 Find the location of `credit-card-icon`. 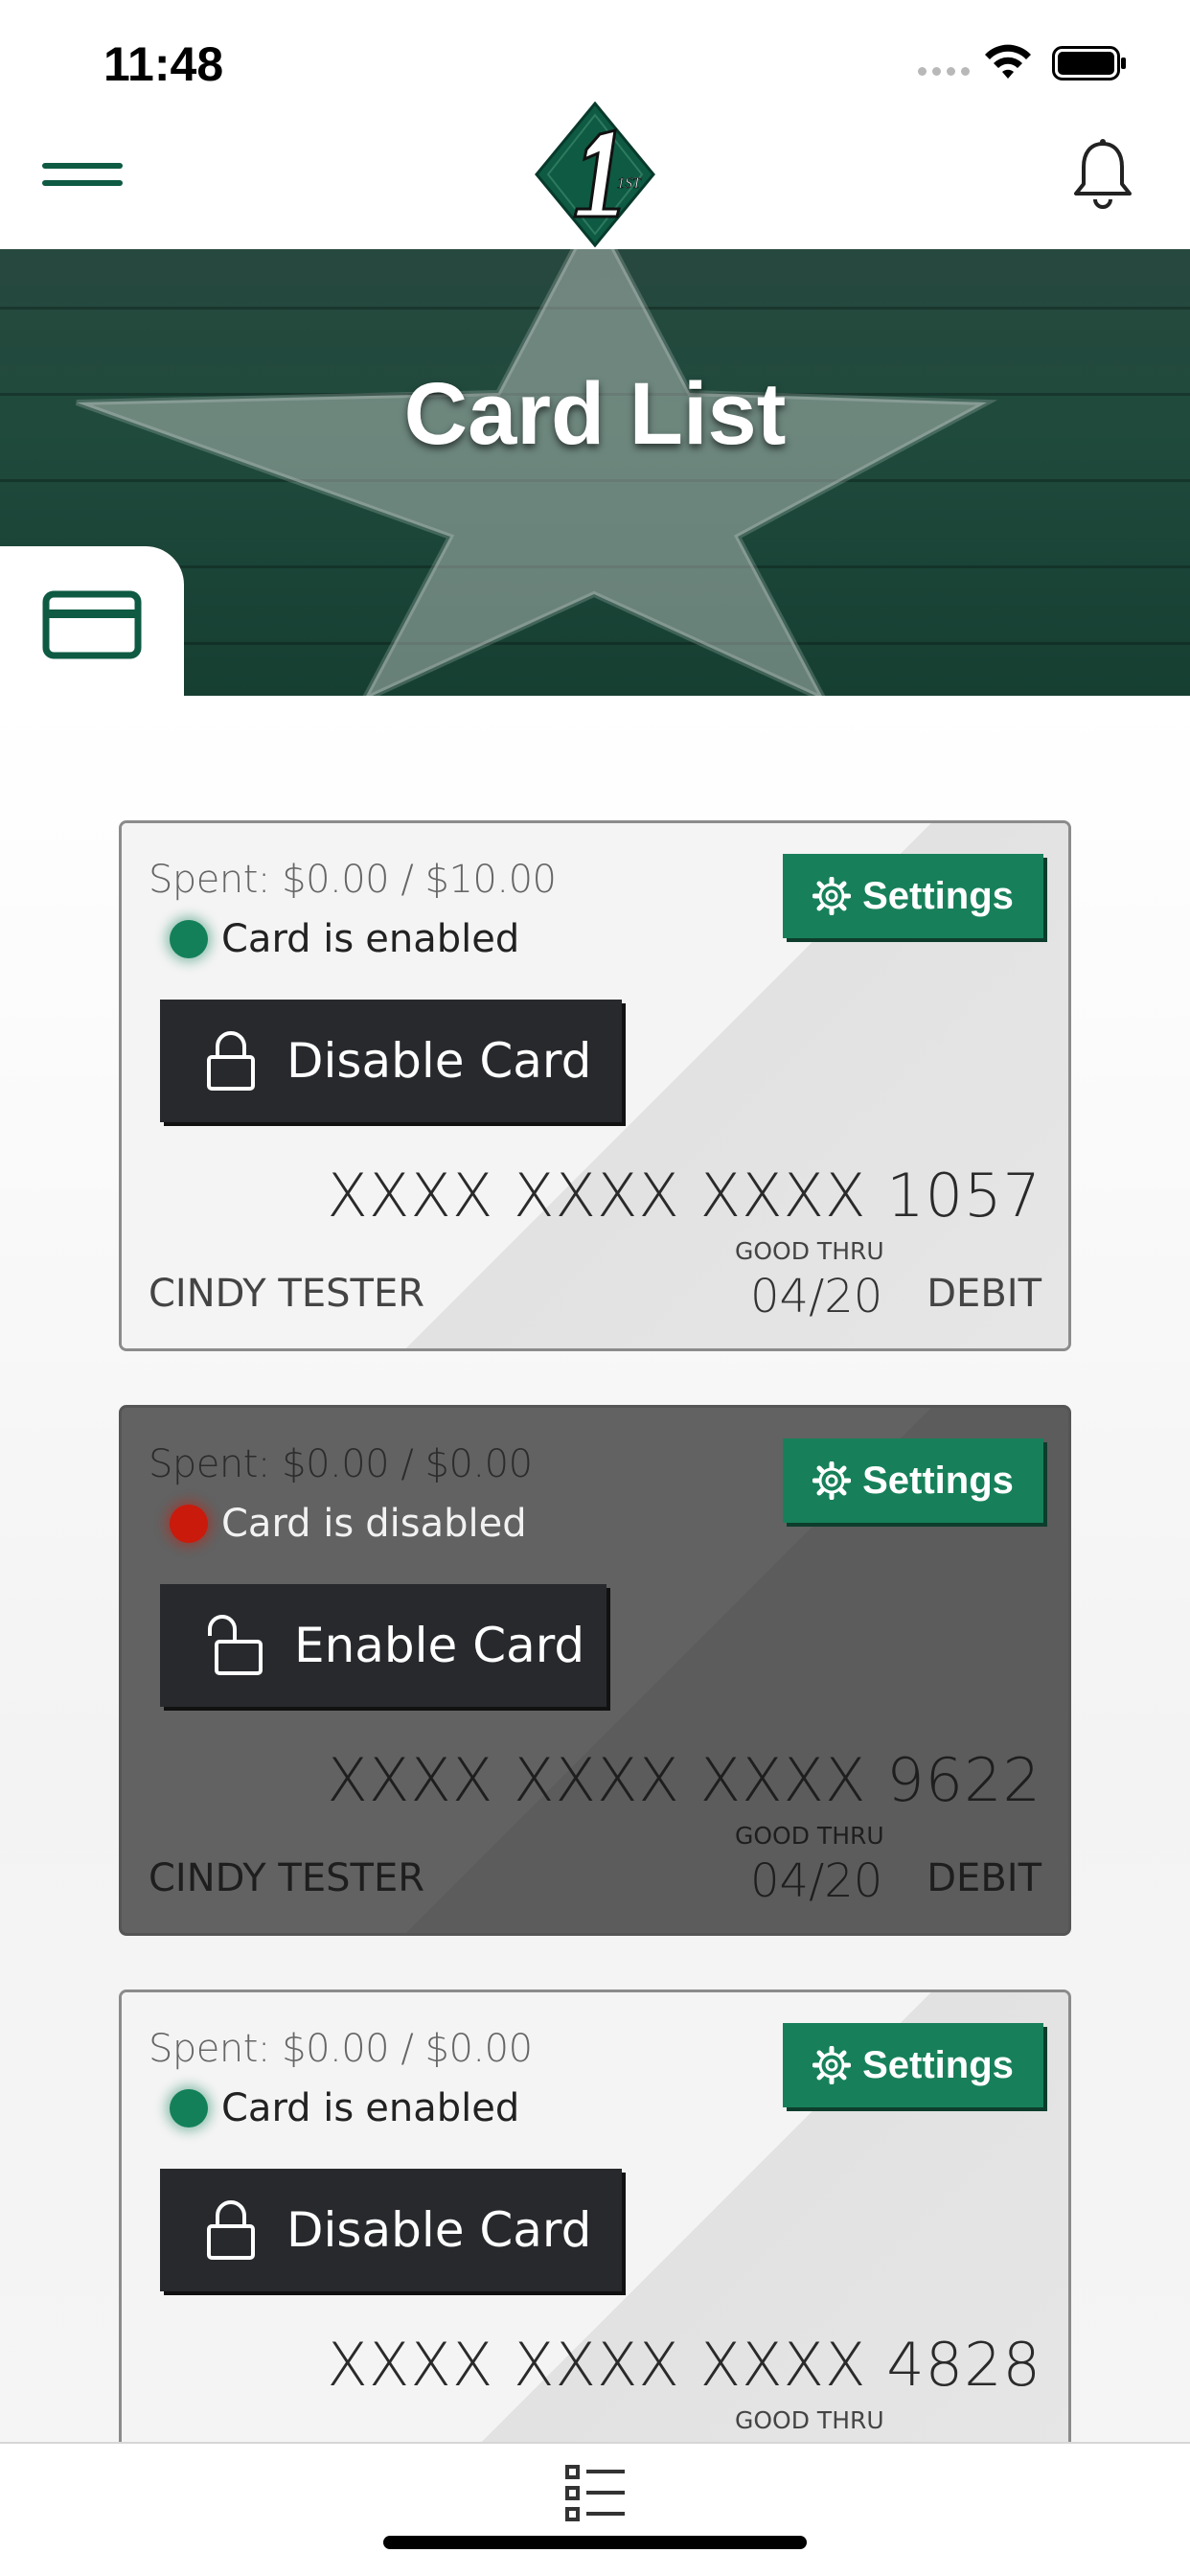

credit-card-icon is located at coordinates (92, 624).